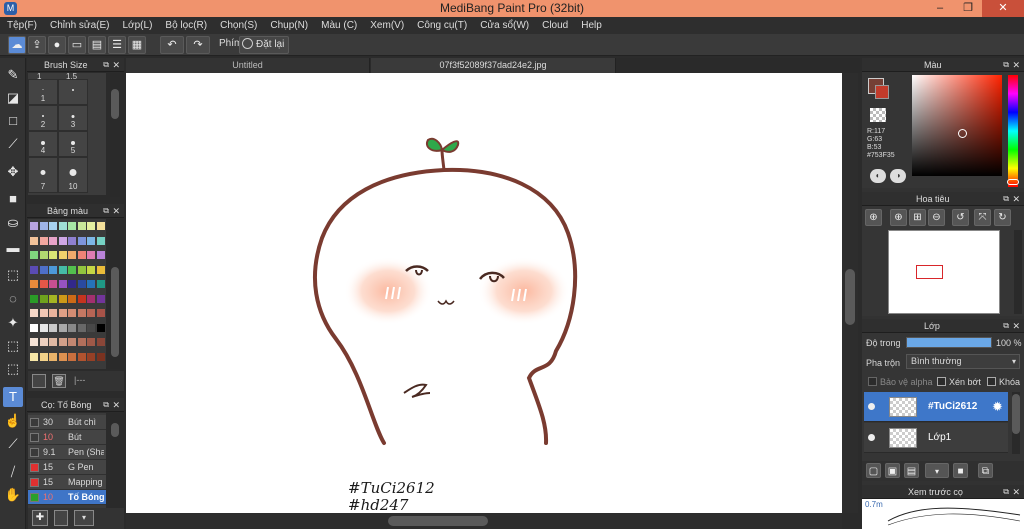 The image size is (1024, 529). I want to click on menu-layer: Lớp(L), so click(137, 25).